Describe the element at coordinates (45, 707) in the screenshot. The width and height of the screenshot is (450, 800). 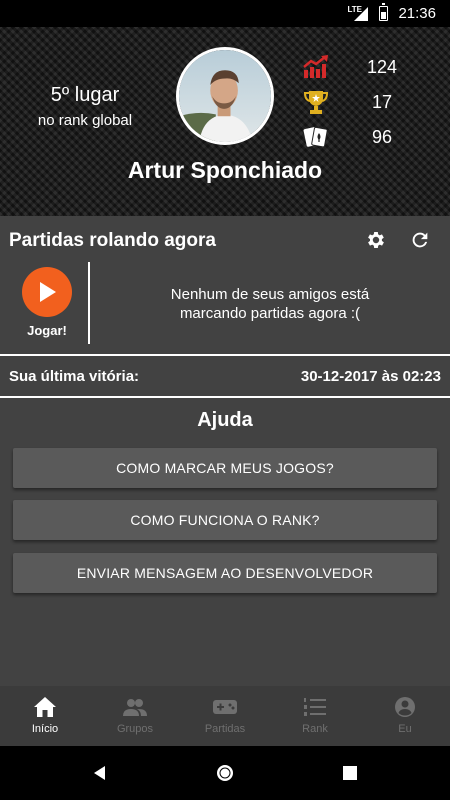
I see `home-icon` at that location.